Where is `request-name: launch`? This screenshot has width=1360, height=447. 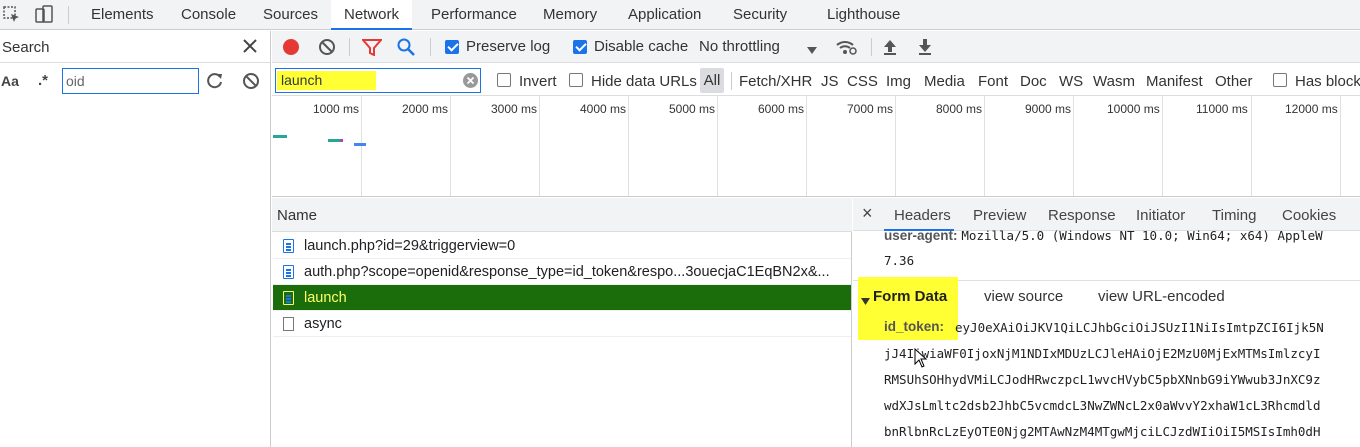
request-name: launch is located at coordinates (325, 298).